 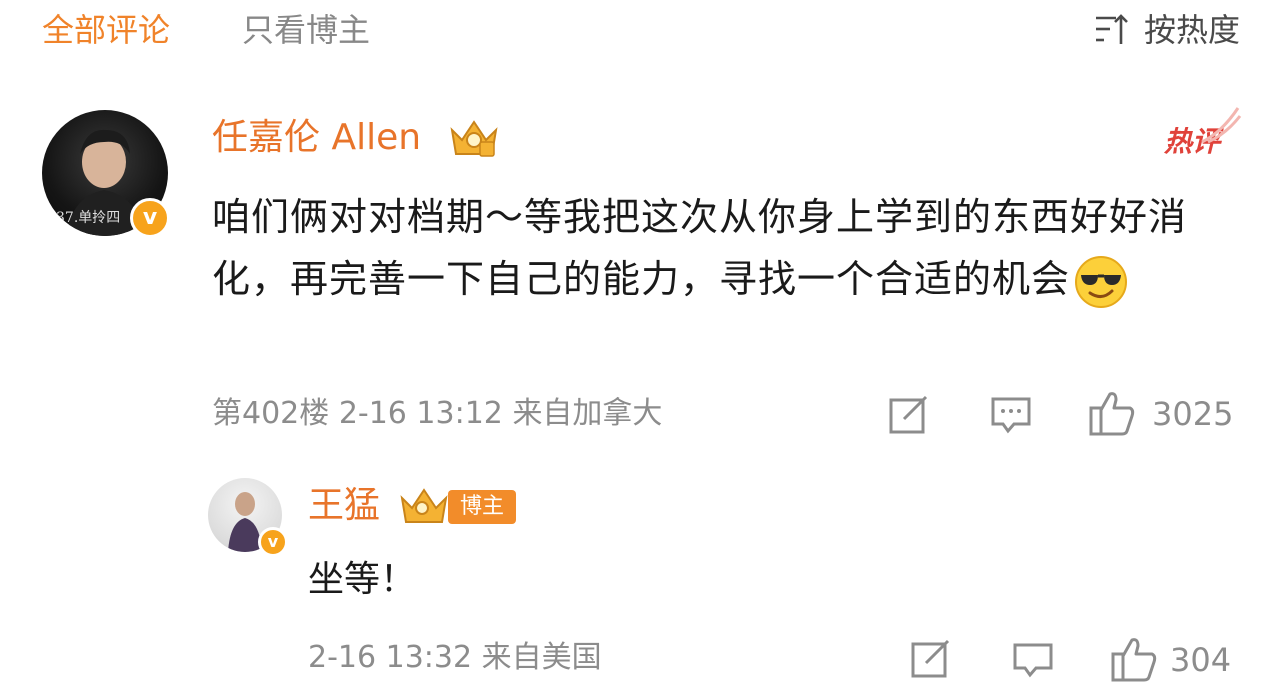 What do you see at coordinates (1193, 414) in the screenshot?
I see `like-count: 3025` at bounding box center [1193, 414].